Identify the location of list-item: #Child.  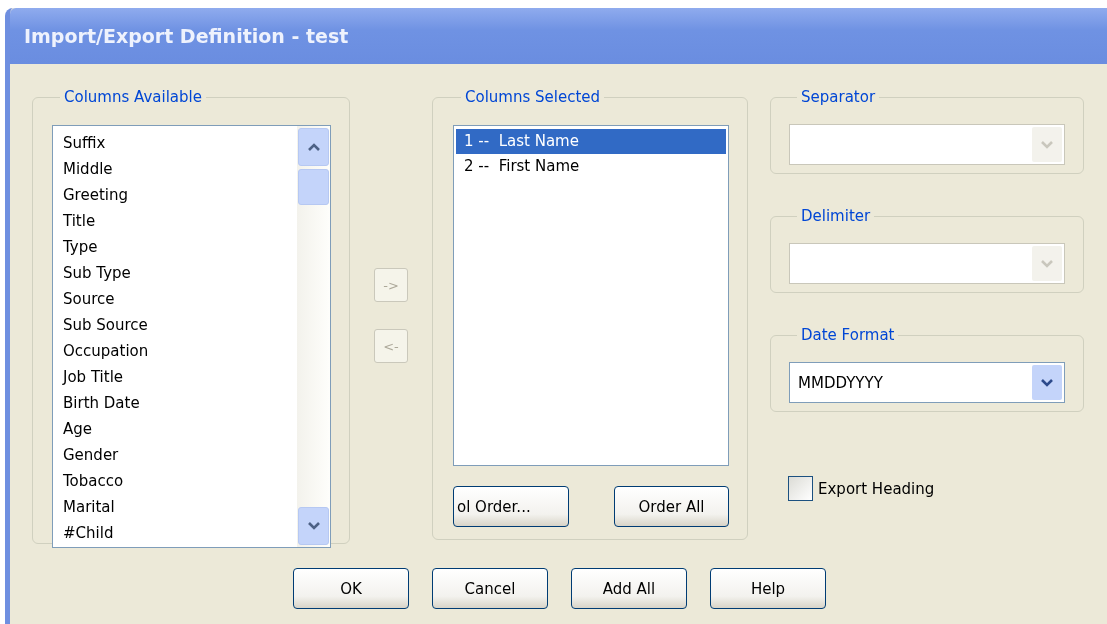
(180, 533).